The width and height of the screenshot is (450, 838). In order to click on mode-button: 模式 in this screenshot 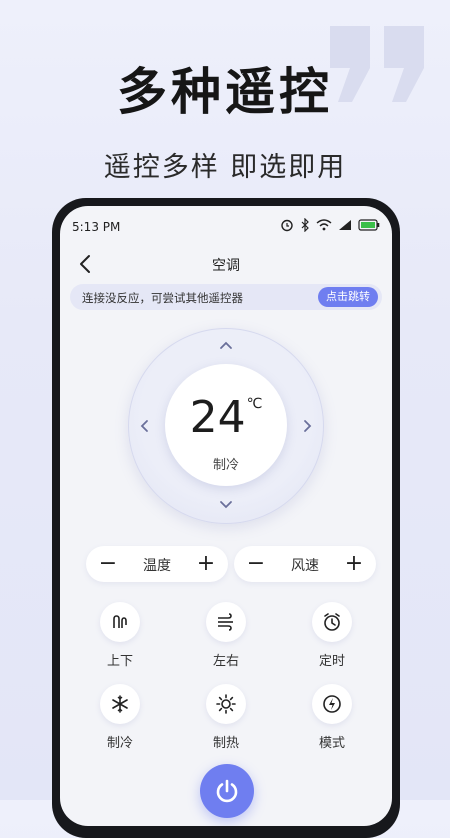, I will do `click(332, 720)`.